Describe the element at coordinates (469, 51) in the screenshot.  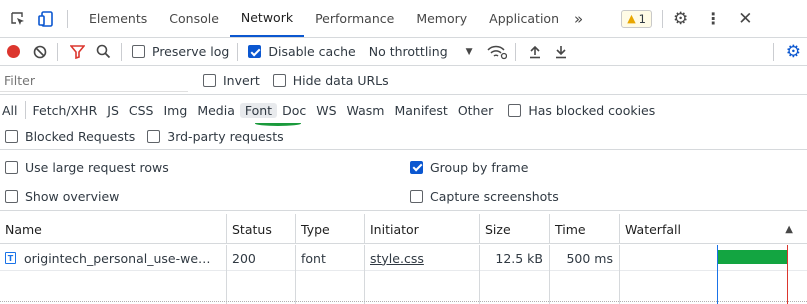
I see `chevron-down-icon: ▼` at that location.